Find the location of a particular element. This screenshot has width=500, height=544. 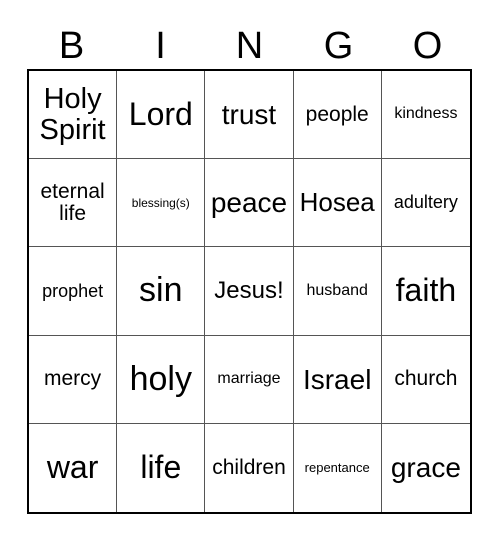

bingo-cell: children is located at coordinates (249, 467).